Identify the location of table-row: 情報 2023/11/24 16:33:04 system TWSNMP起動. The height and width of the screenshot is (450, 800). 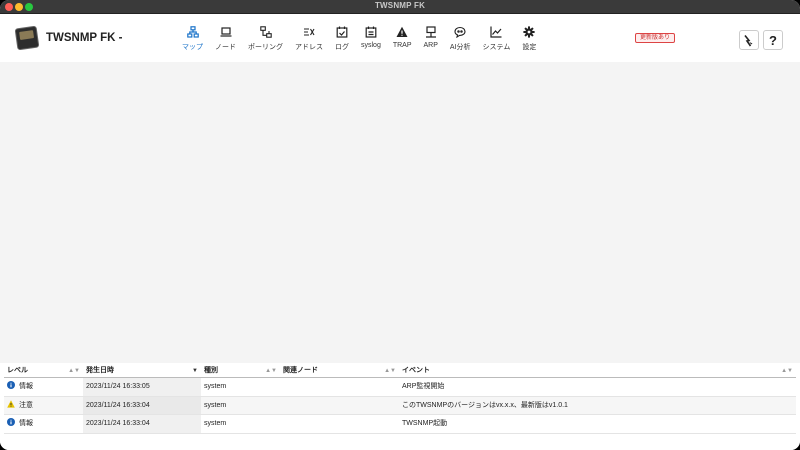
(400, 424).